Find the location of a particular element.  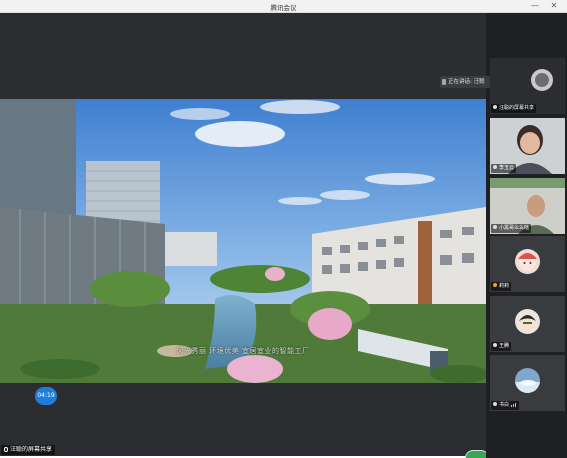

avatar-icon is located at coordinates (527, 380).